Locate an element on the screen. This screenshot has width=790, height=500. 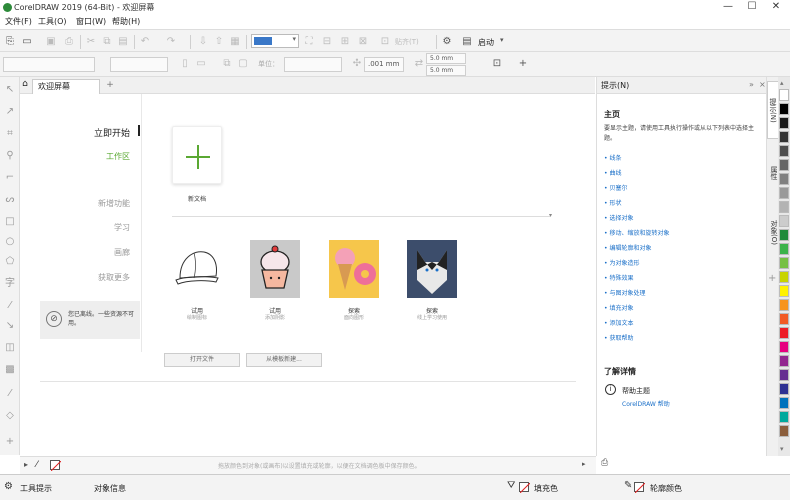
hint-link-bezier: • 贝塞尔 is located at coordinates (615, 187).